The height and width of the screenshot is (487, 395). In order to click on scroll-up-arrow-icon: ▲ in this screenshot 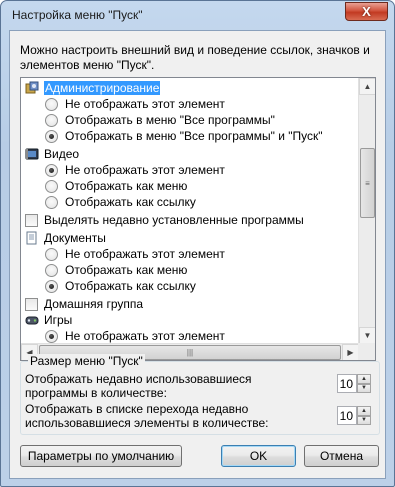, I will do `click(367, 86)`.